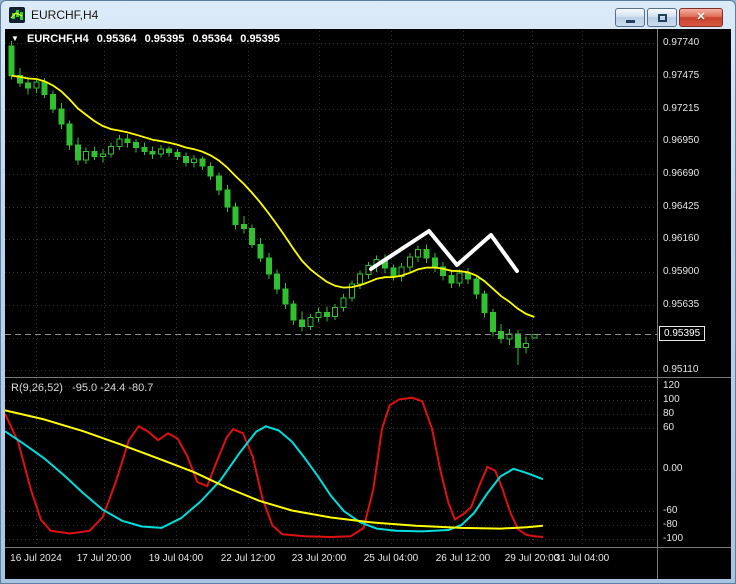 This screenshot has width=736, height=584. I want to click on time-label: 25 Jul 04:00, so click(391, 558).